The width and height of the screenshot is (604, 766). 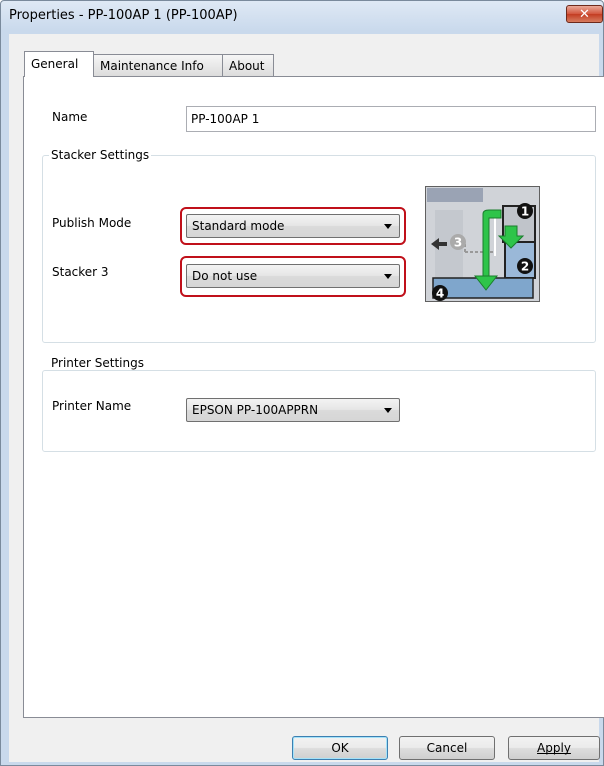 I want to click on apply-button: Apply, so click(x=554, y=748).